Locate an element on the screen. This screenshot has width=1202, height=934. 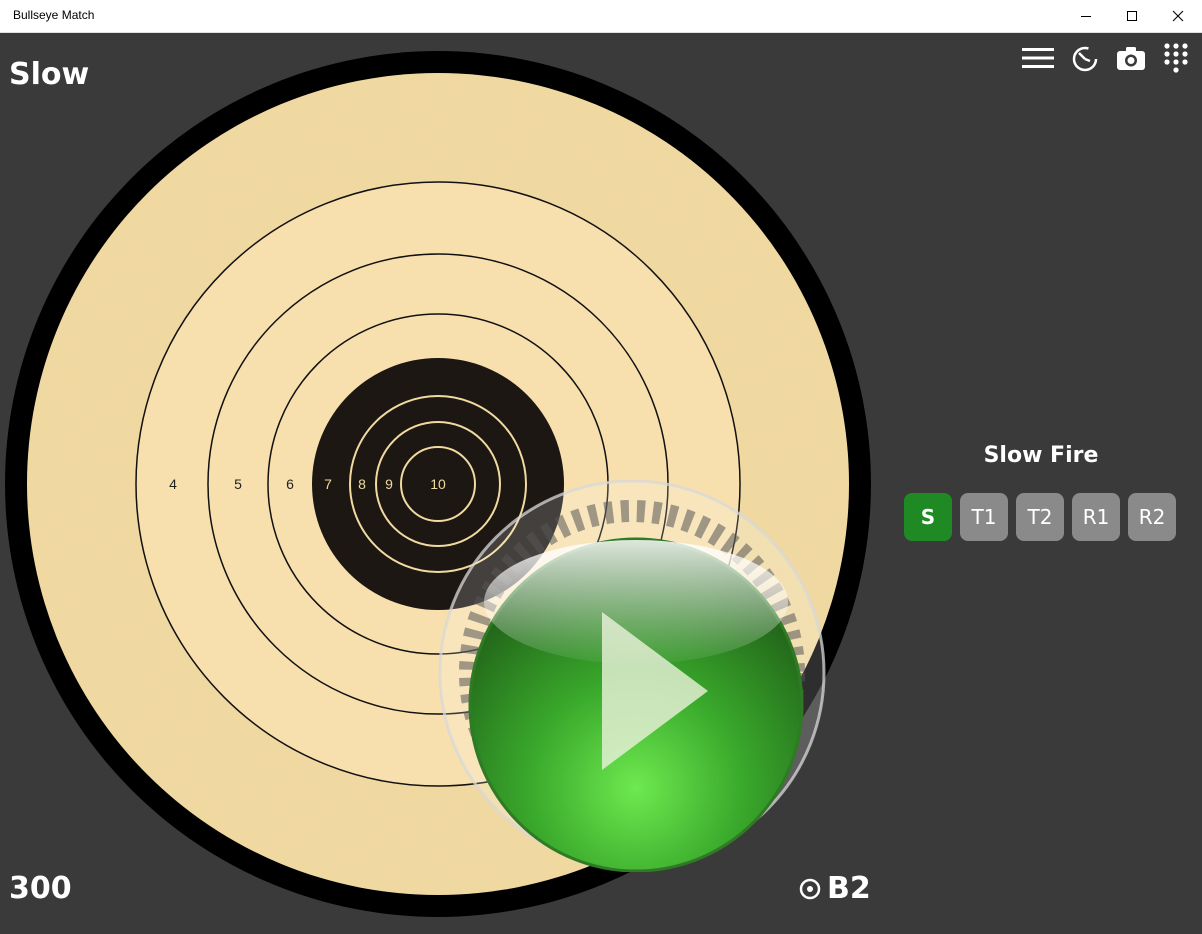
stage-selector: S T1 T2 R1 R2 is located at coordinates (1040, 517).